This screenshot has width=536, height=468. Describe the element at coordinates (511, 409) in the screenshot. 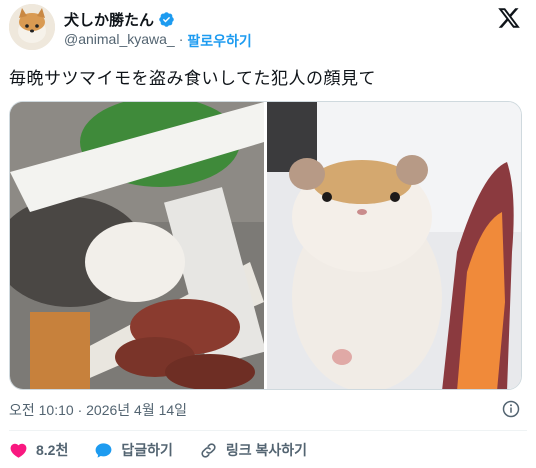

I see `info-icon` at that location.